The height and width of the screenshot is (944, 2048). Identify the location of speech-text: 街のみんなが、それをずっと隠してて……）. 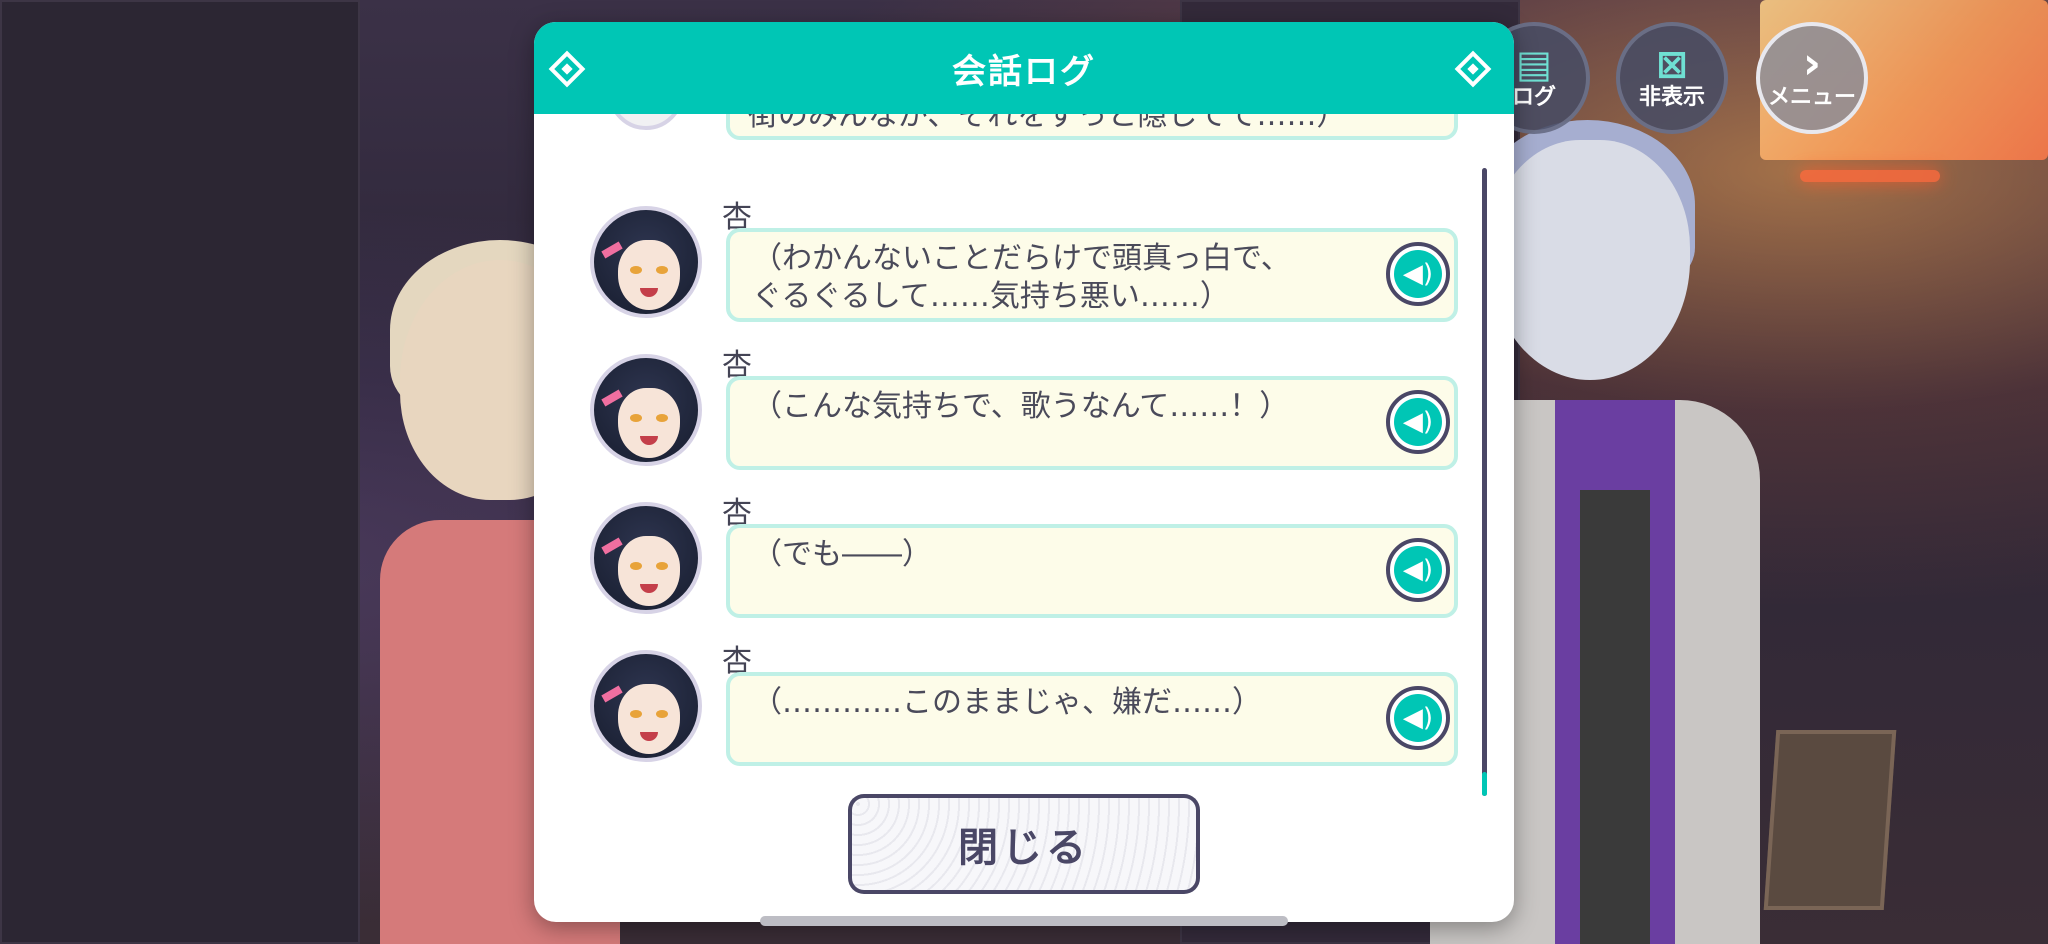
(1047, 123).